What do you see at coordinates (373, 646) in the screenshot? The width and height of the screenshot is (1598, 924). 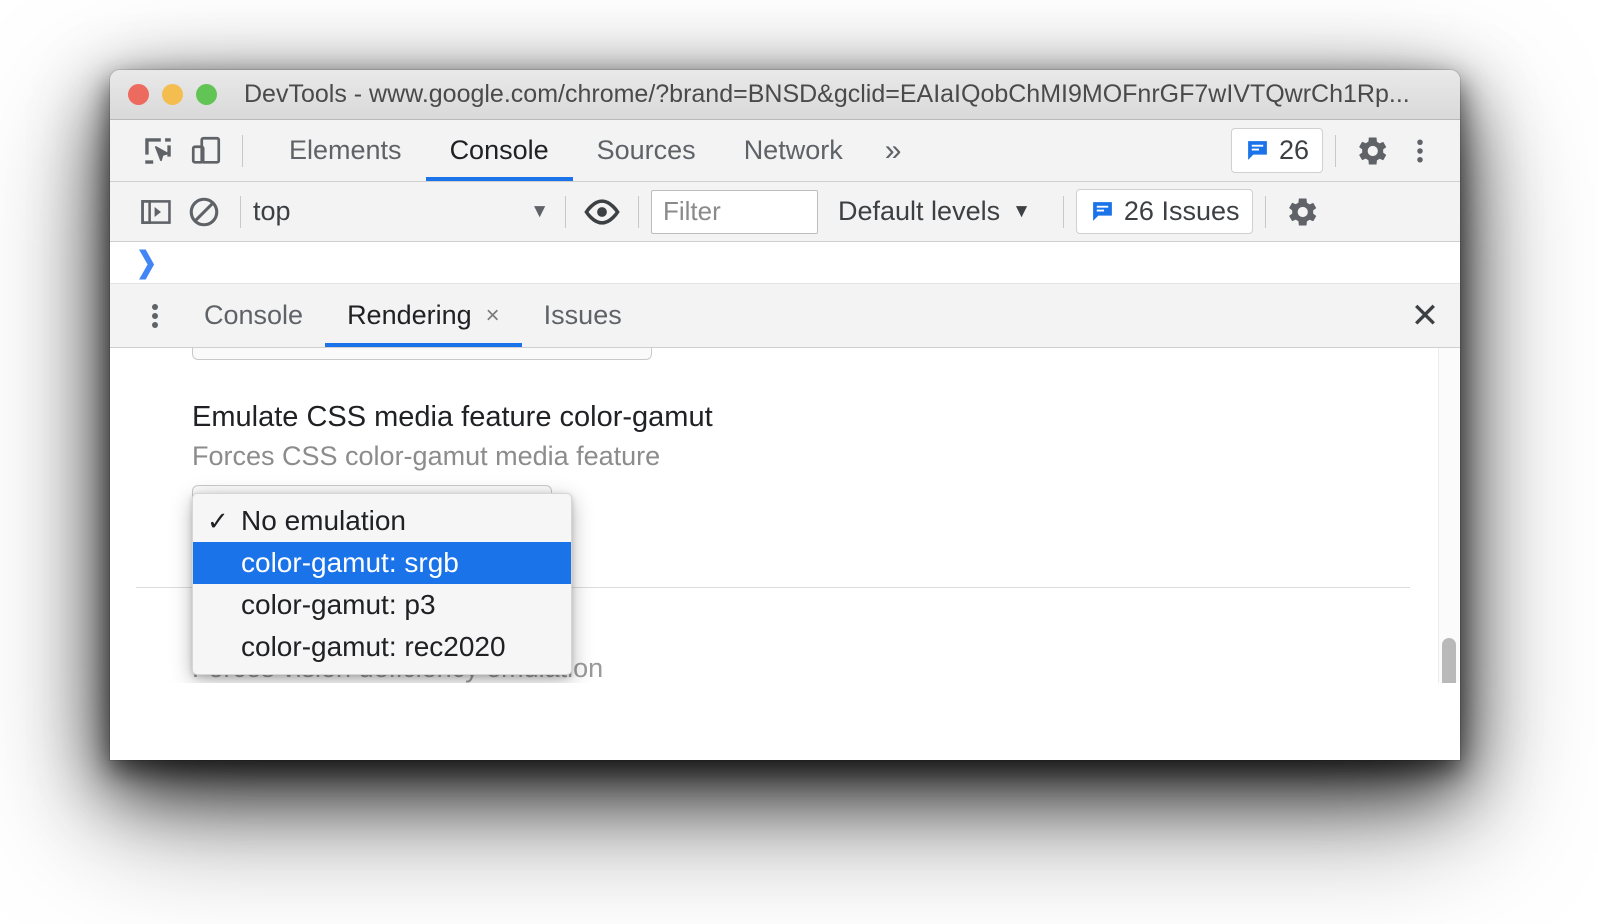 I see `menu-item-color-gamut-rec2020-label: color-gamut: rec2020` at bounding box center [373, 646].